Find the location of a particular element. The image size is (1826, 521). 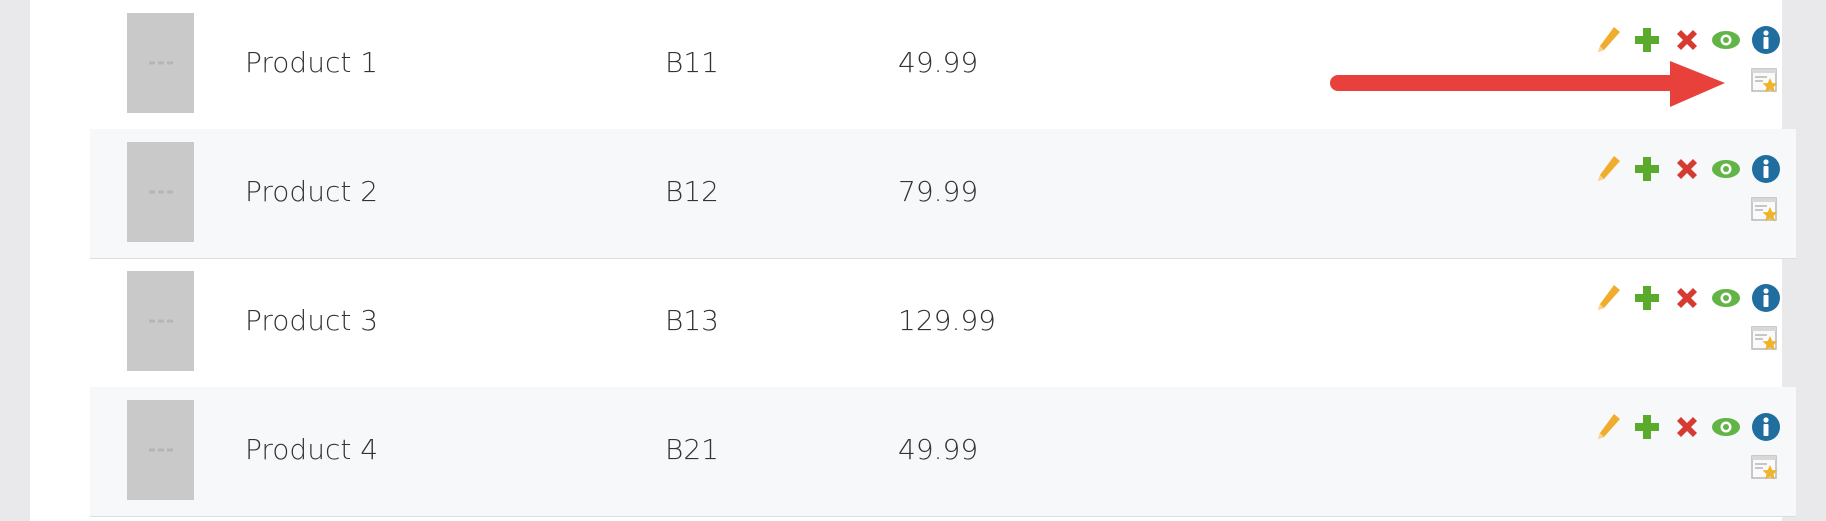

product-price: 79.99 is located at coordinates (938, 191).